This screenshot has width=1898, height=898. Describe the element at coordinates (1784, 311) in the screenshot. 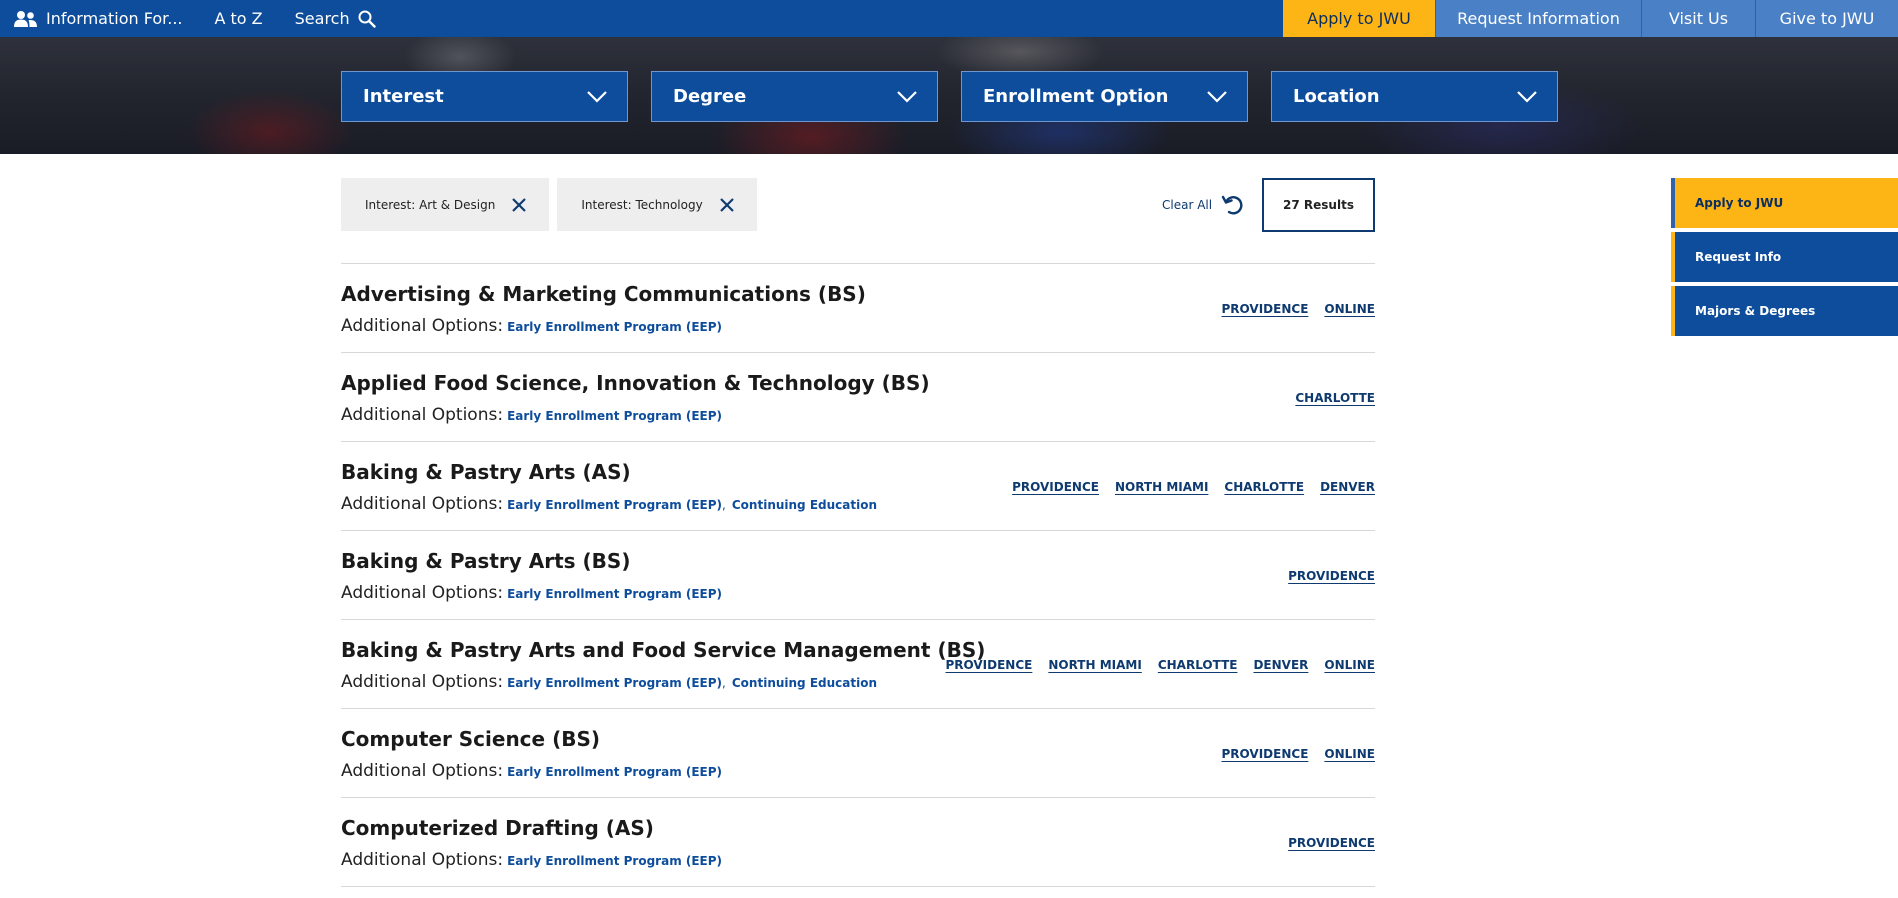

I see `side-majors-degrees-tab: Majors & Degrees` at that location.